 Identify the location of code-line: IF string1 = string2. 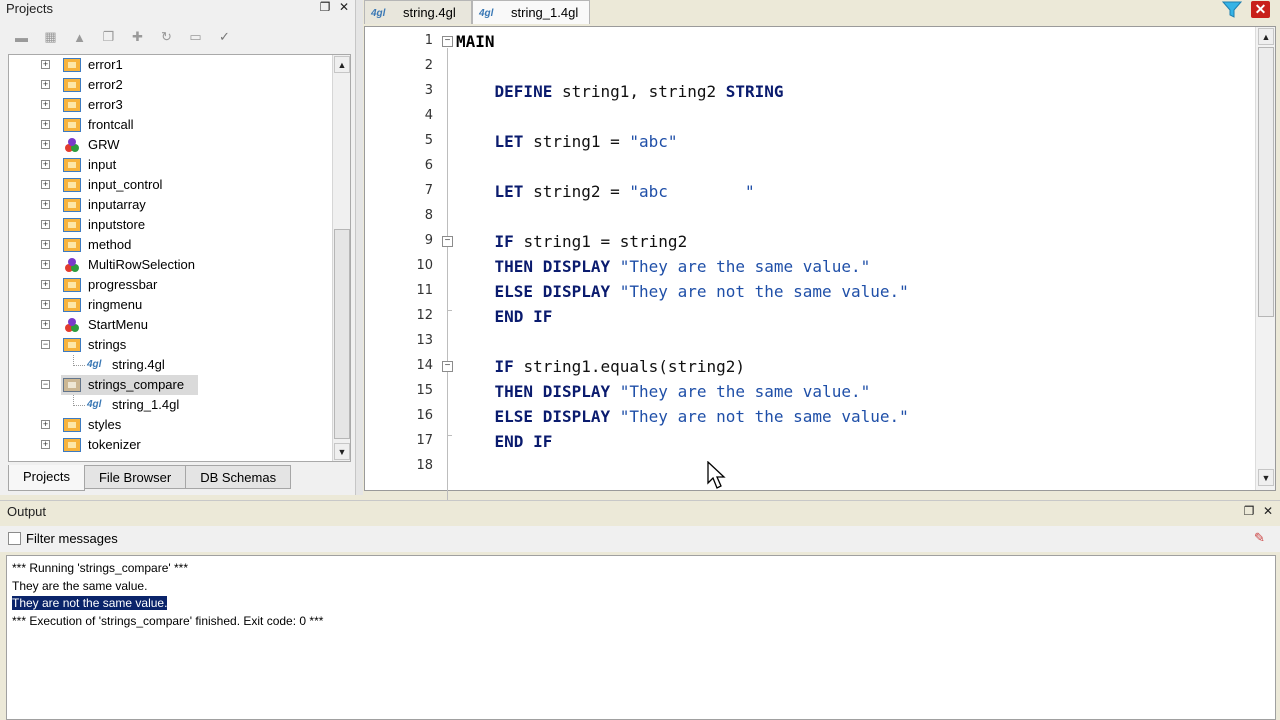
(572, 241).